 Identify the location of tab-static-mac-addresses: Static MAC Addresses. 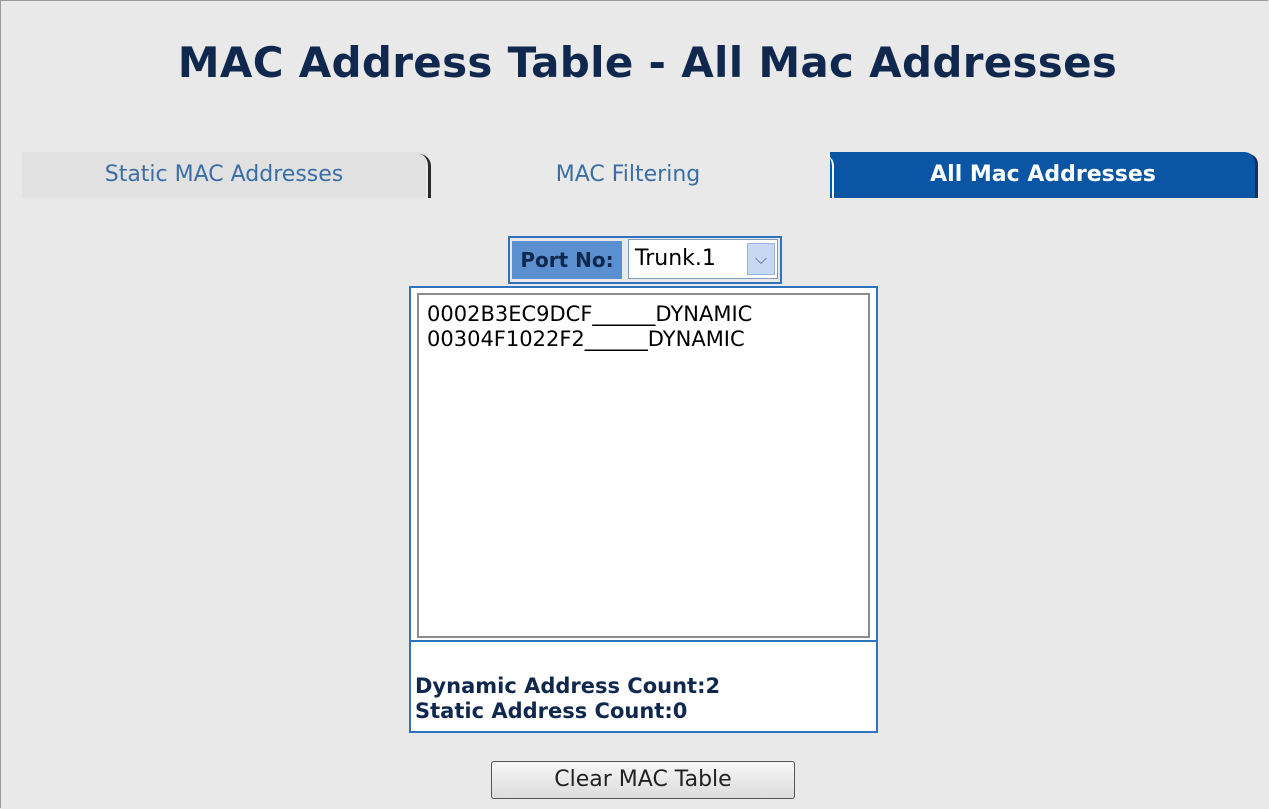
(224, 175).